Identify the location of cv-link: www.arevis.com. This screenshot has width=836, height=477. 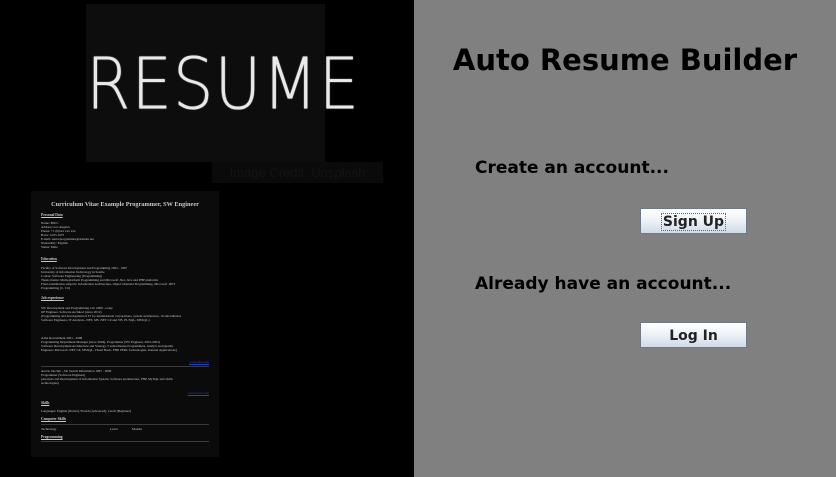
(198, 393).